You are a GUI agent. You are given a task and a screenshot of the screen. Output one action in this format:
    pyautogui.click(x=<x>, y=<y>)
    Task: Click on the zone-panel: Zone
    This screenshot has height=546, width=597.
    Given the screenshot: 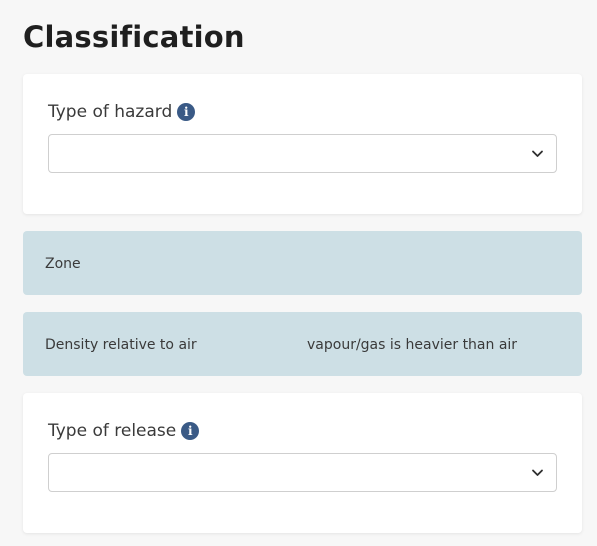 What is the action you would take?
    pyautogui.click(x=302, y=263)
    